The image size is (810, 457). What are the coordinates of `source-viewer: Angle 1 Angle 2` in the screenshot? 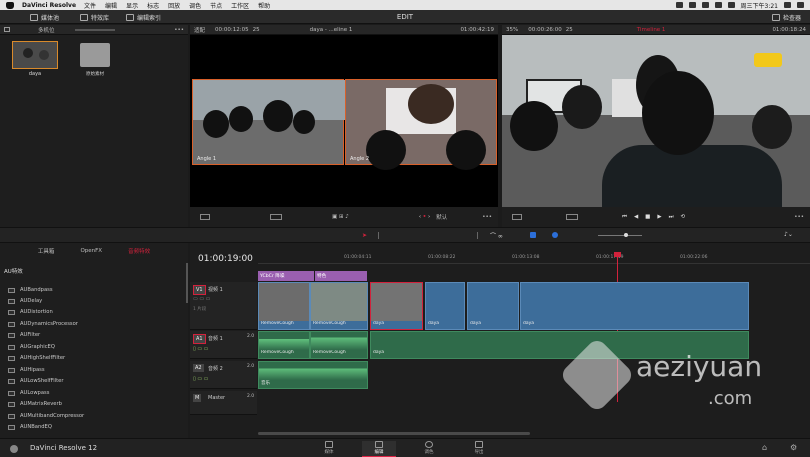 It's located at (344, 121).